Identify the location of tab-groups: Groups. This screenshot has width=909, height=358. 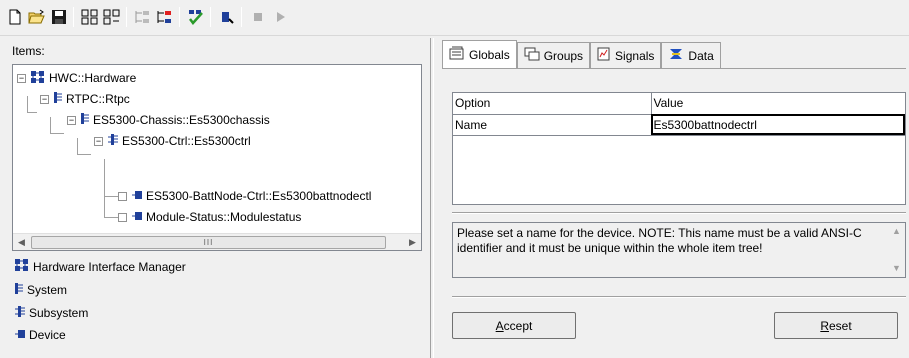
(553, 55).